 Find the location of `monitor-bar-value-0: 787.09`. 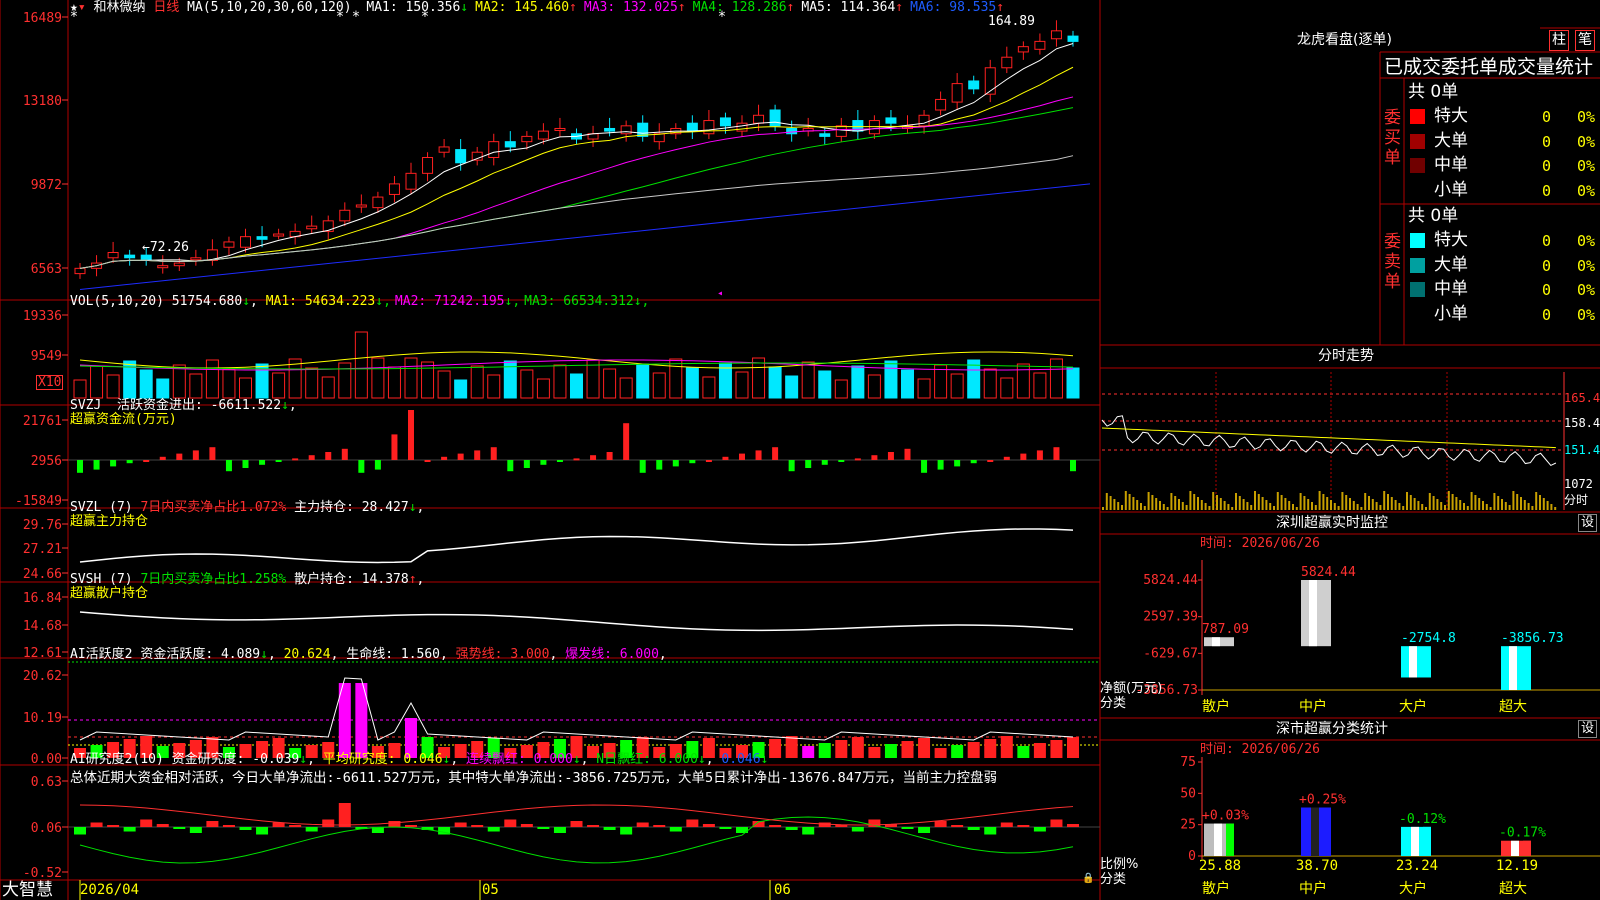

monitor-bar-value-0: 787.09 is located at coordinates (1225, 629).